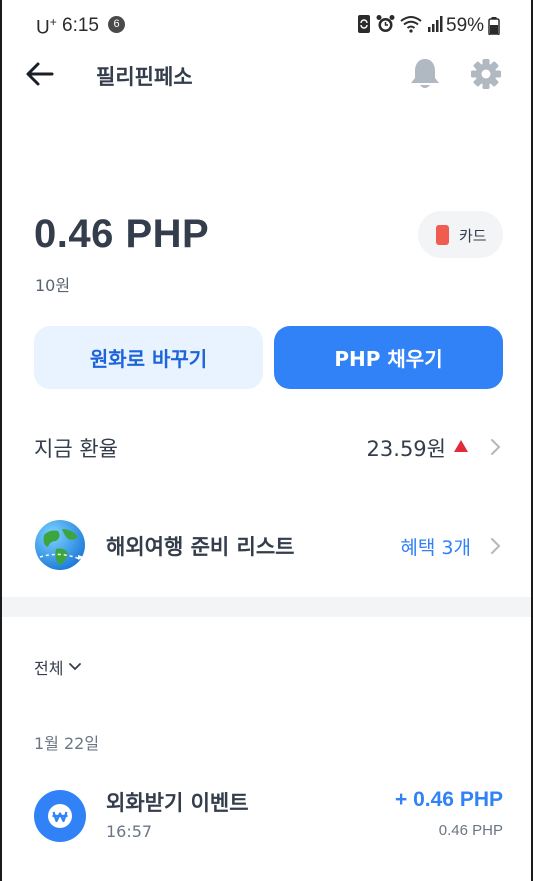  Describe the element at coordinates (60, 816) in the screenshot. I see `won-coin-icon` at that location.